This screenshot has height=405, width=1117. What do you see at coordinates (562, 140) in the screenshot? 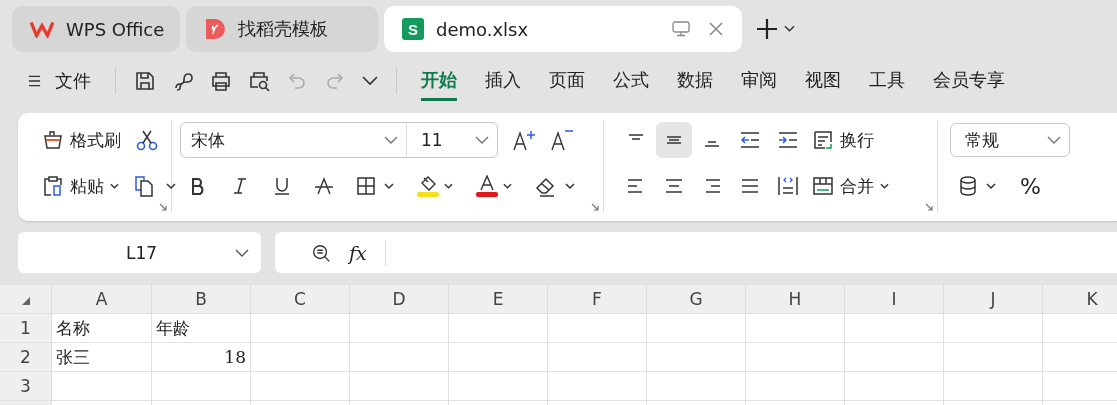
I see `decrease-font-size-icon` at bounding box center [562, 140].